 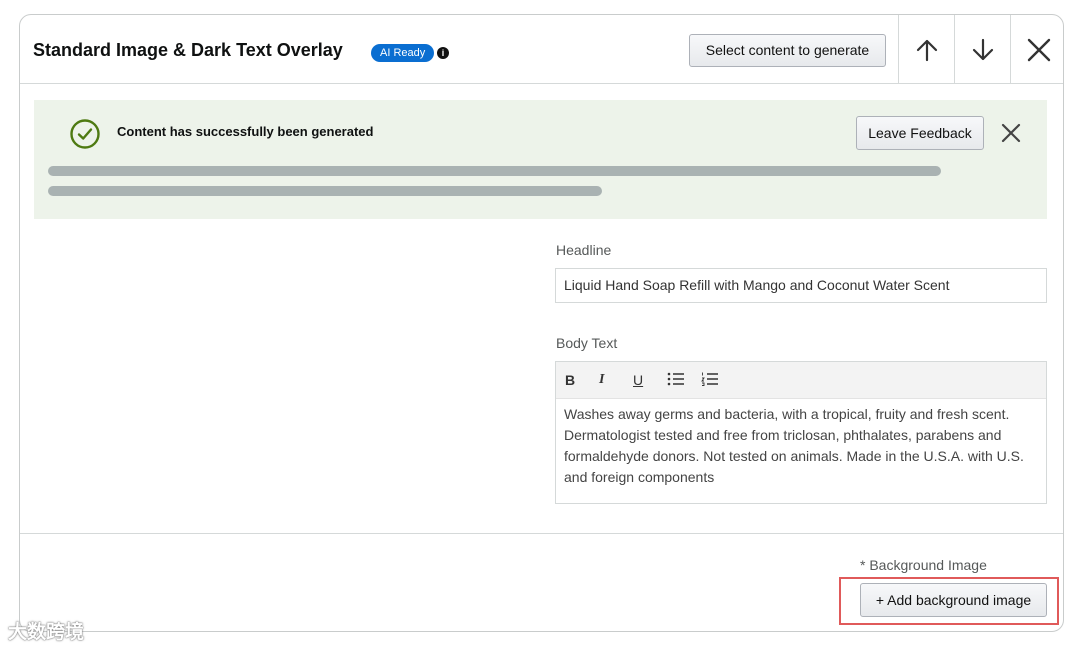 I want to click on bullet-list-button, so click(x=684, y=380).